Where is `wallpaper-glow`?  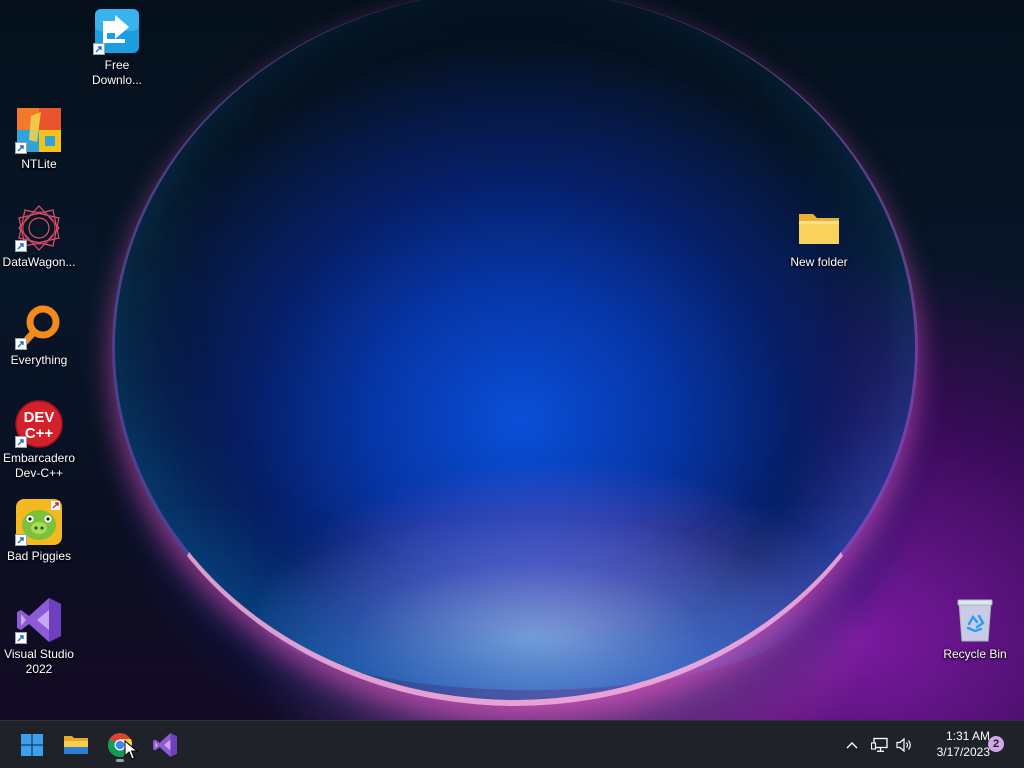
wallpaper-glow is located at coordinates (530, 605).